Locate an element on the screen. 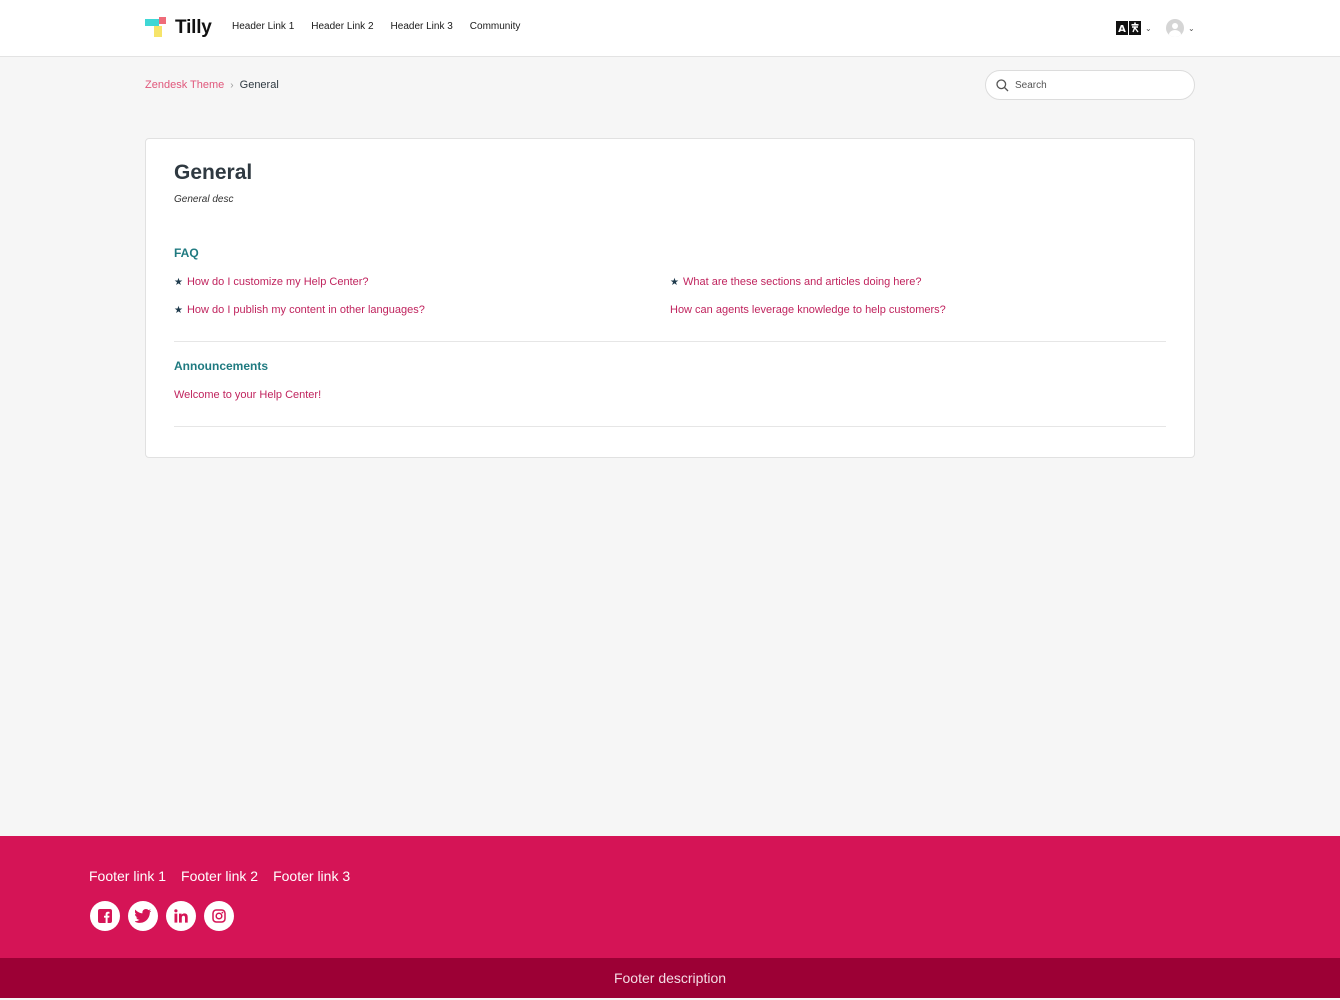  header-link-community: Community is located at coordinates (495, 26).